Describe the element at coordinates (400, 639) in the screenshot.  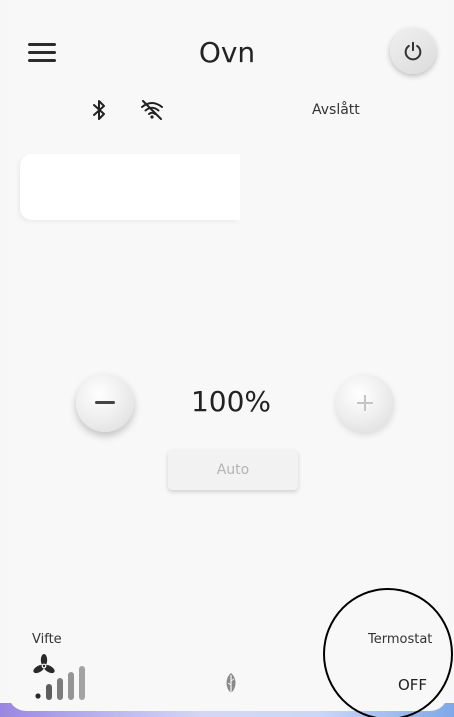
I see `thermostat-label: Termostat` at that location.